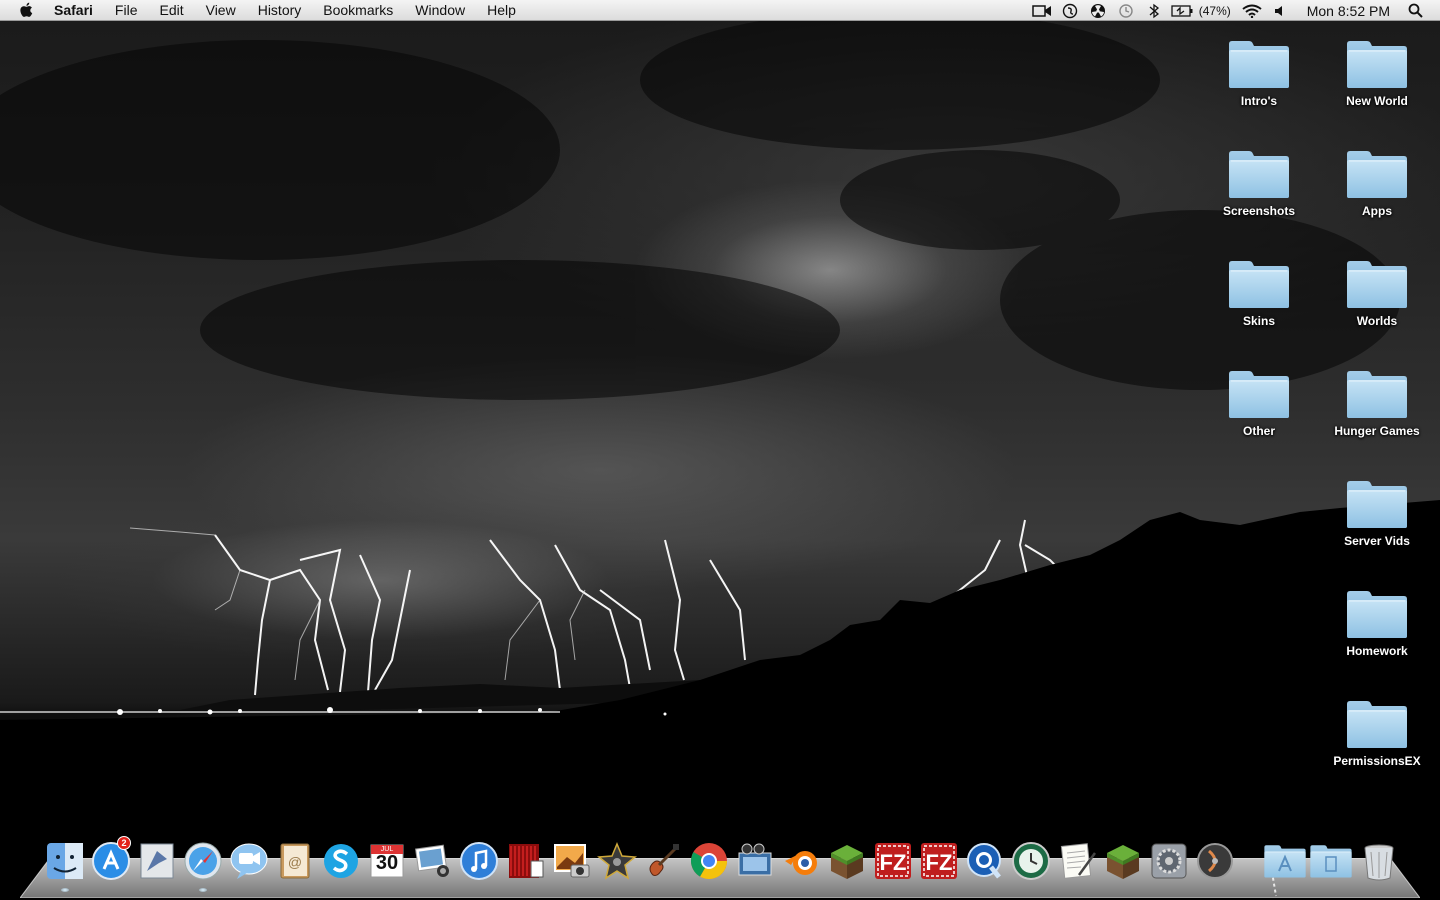 The width and height of the screenshot is (1440, 900). I want to click on folder-permissionsex: PermissionsEX, so click(1377, 733).